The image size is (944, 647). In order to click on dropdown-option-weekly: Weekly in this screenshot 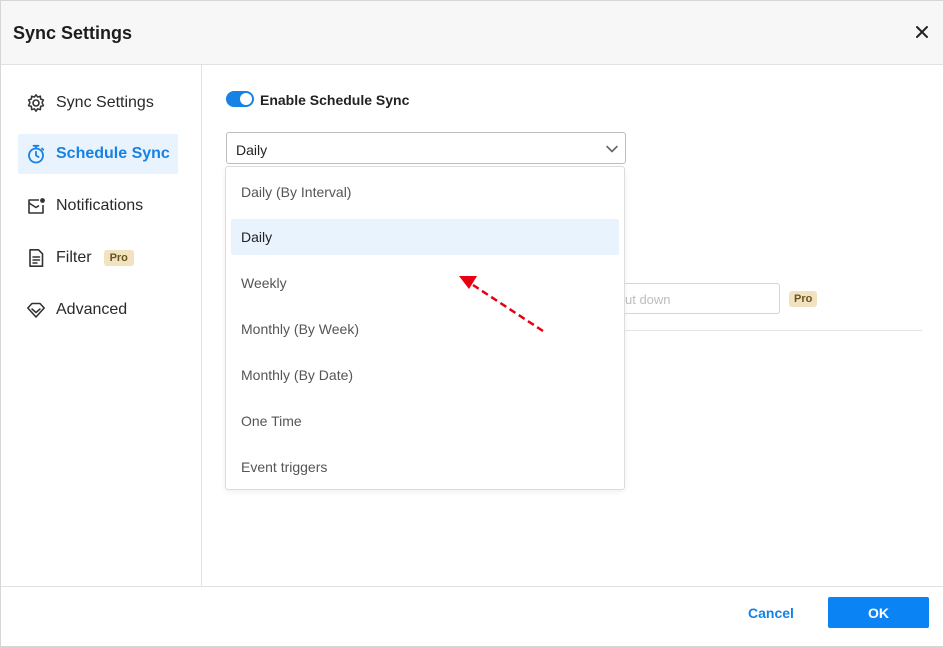, I will do `click(425, 283)`.